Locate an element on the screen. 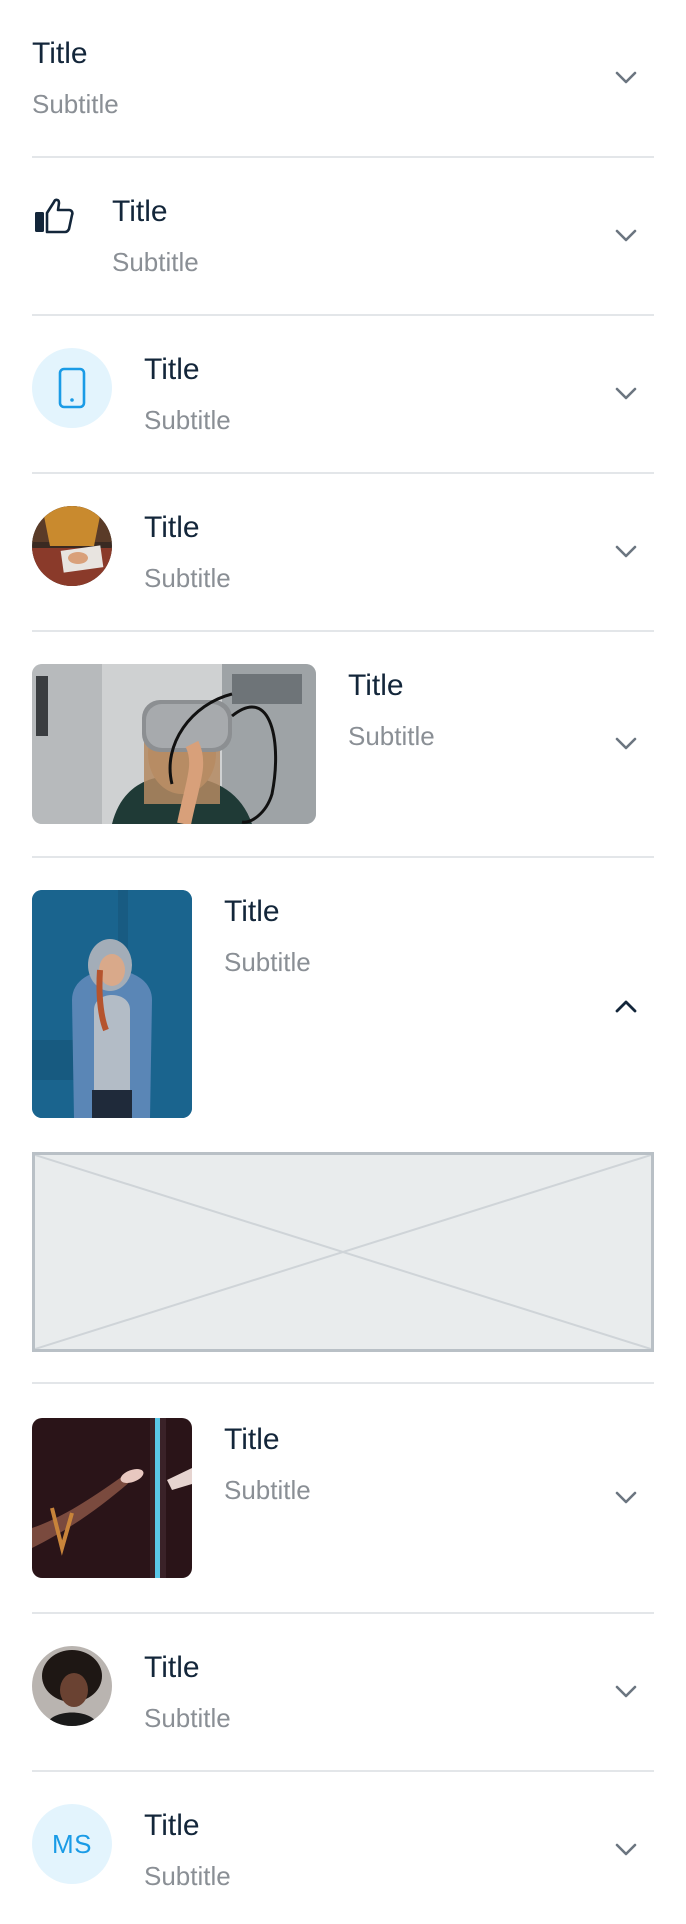 The width and height of the screenshot is (686, 1924). avatar-initials: MS is located at coordinates (72, 1843).